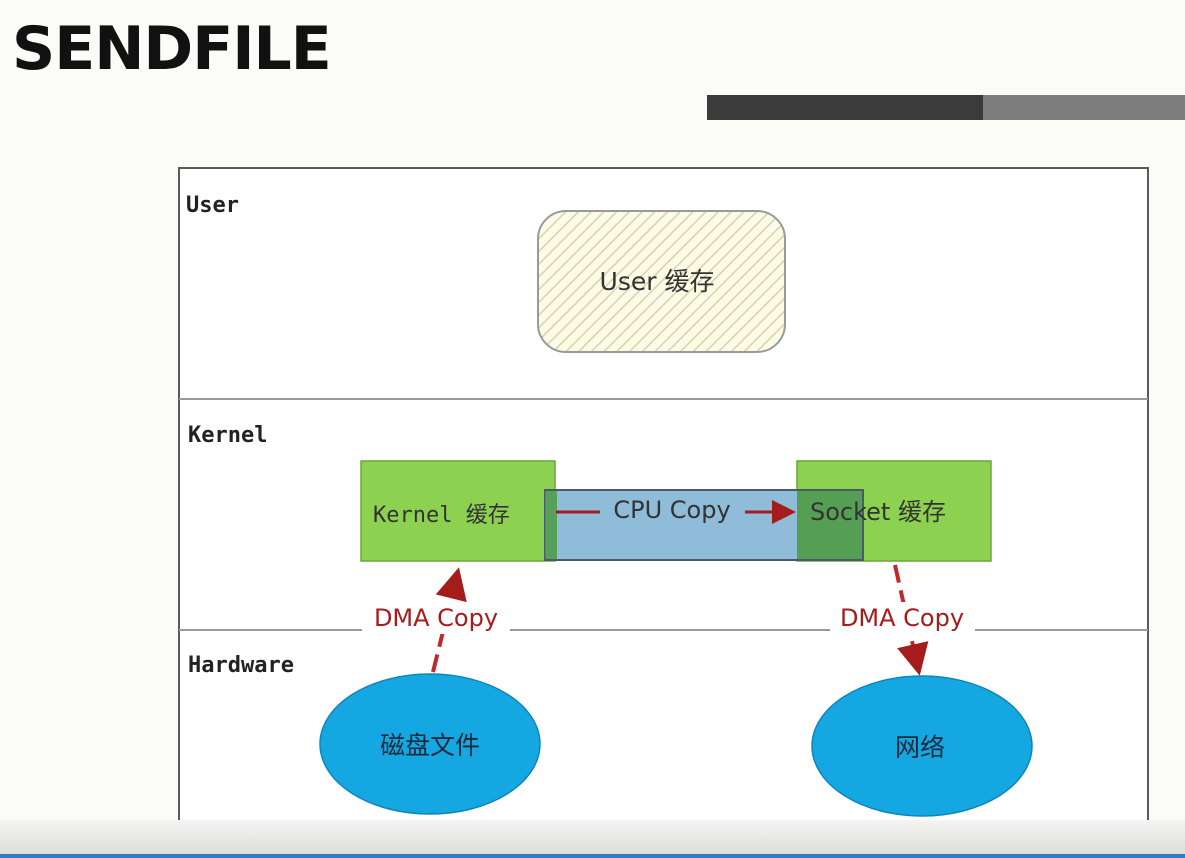 Image resolution: width=1185 pixels, height=858 pixels. What do you see at coordinates (592, 839) in the screenshot?
I see `bottom-toolbar` at bounding box center [592, 839].